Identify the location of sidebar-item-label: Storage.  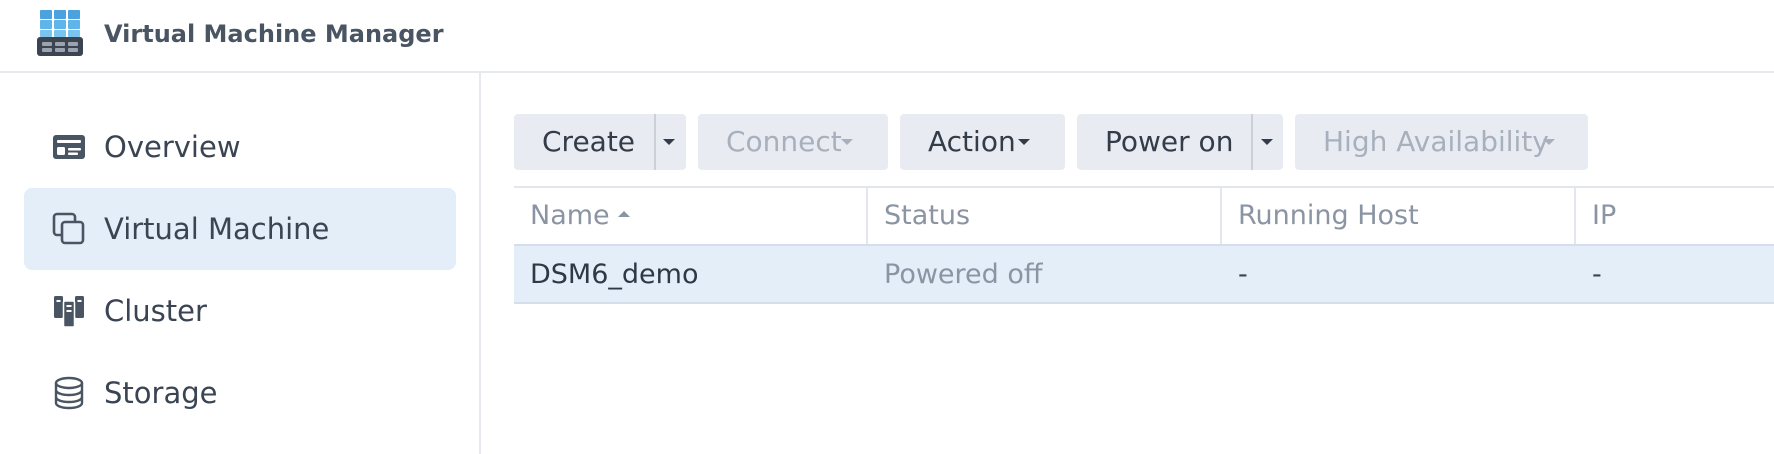
(161, 393).